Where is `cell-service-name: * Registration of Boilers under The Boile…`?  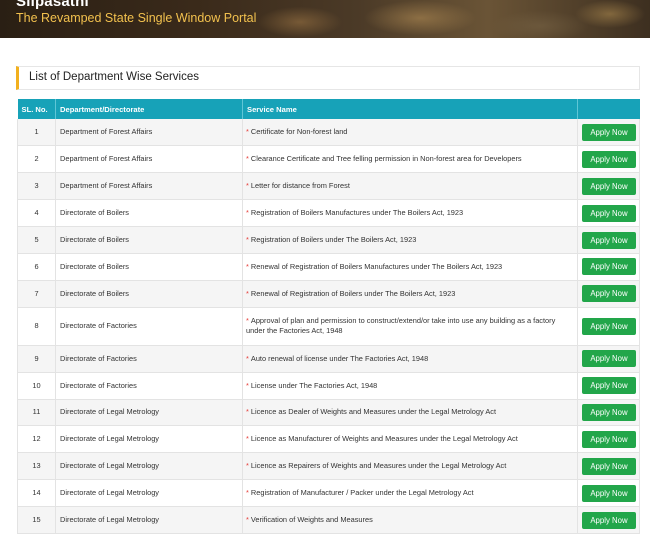 cell-service-name: * Registration of Boilers under The Boile… is located at coordinates (410, 240).